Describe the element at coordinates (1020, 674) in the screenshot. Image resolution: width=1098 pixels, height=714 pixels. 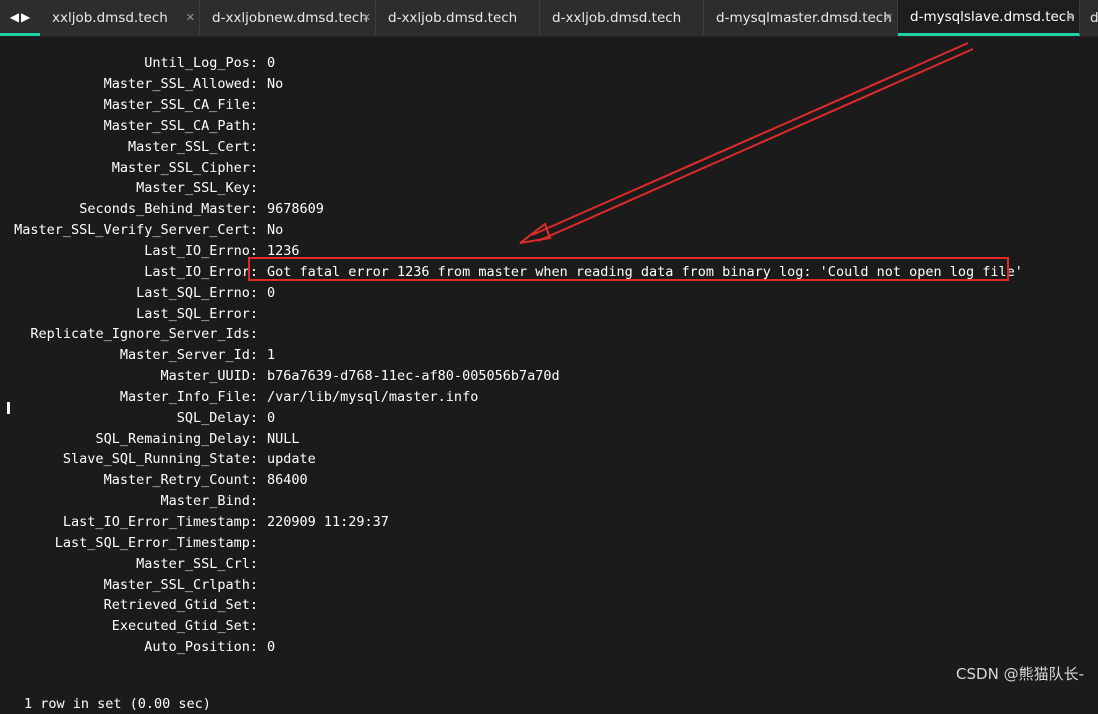
I see `watermark: CSDN @熊猫队长-` at that location.